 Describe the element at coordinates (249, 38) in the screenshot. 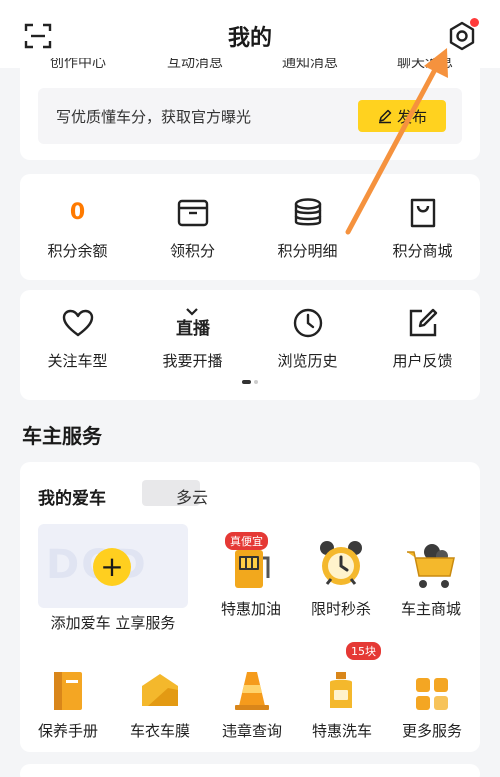

I see `page-title: 我的` at that location.